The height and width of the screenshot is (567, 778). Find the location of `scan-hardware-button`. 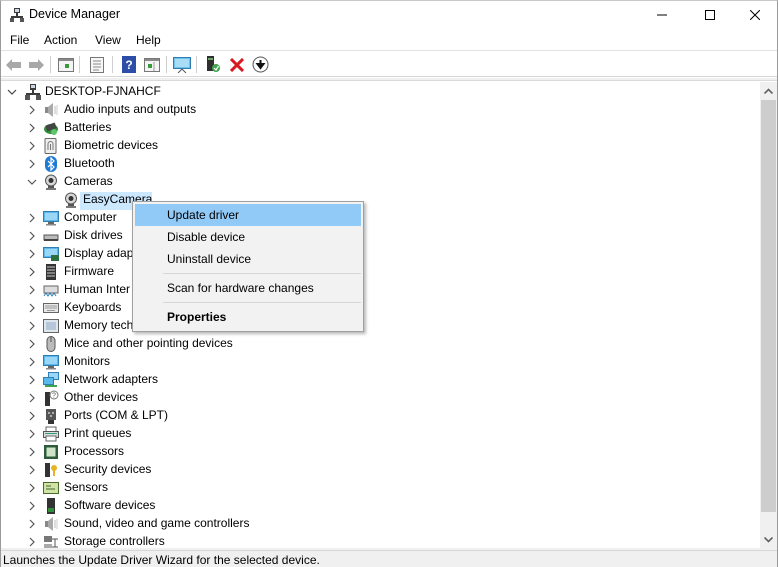

scan-hardware-button is located at coordinates (182, 64).